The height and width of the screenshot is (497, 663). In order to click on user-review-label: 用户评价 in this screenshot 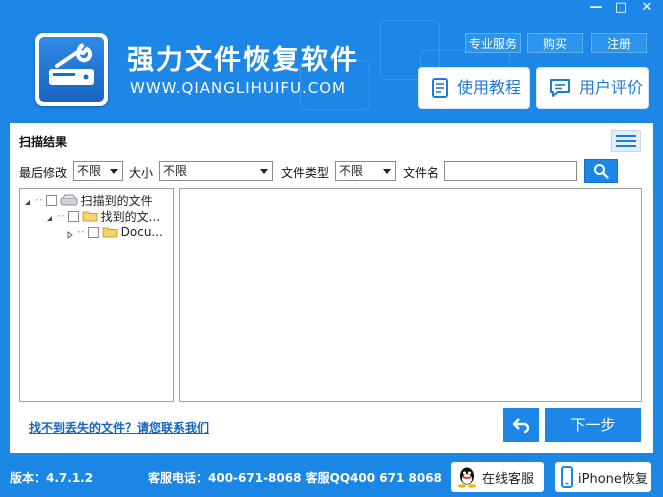, I will do `click(611, 87)`.